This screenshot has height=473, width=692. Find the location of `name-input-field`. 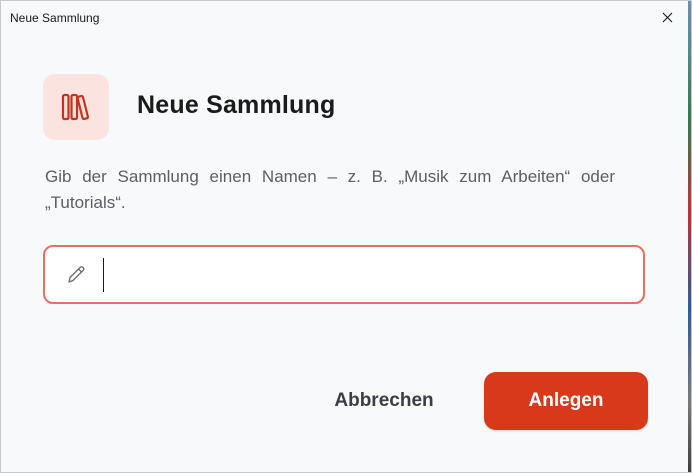

name-input-field is located at coordinates (344, 274).